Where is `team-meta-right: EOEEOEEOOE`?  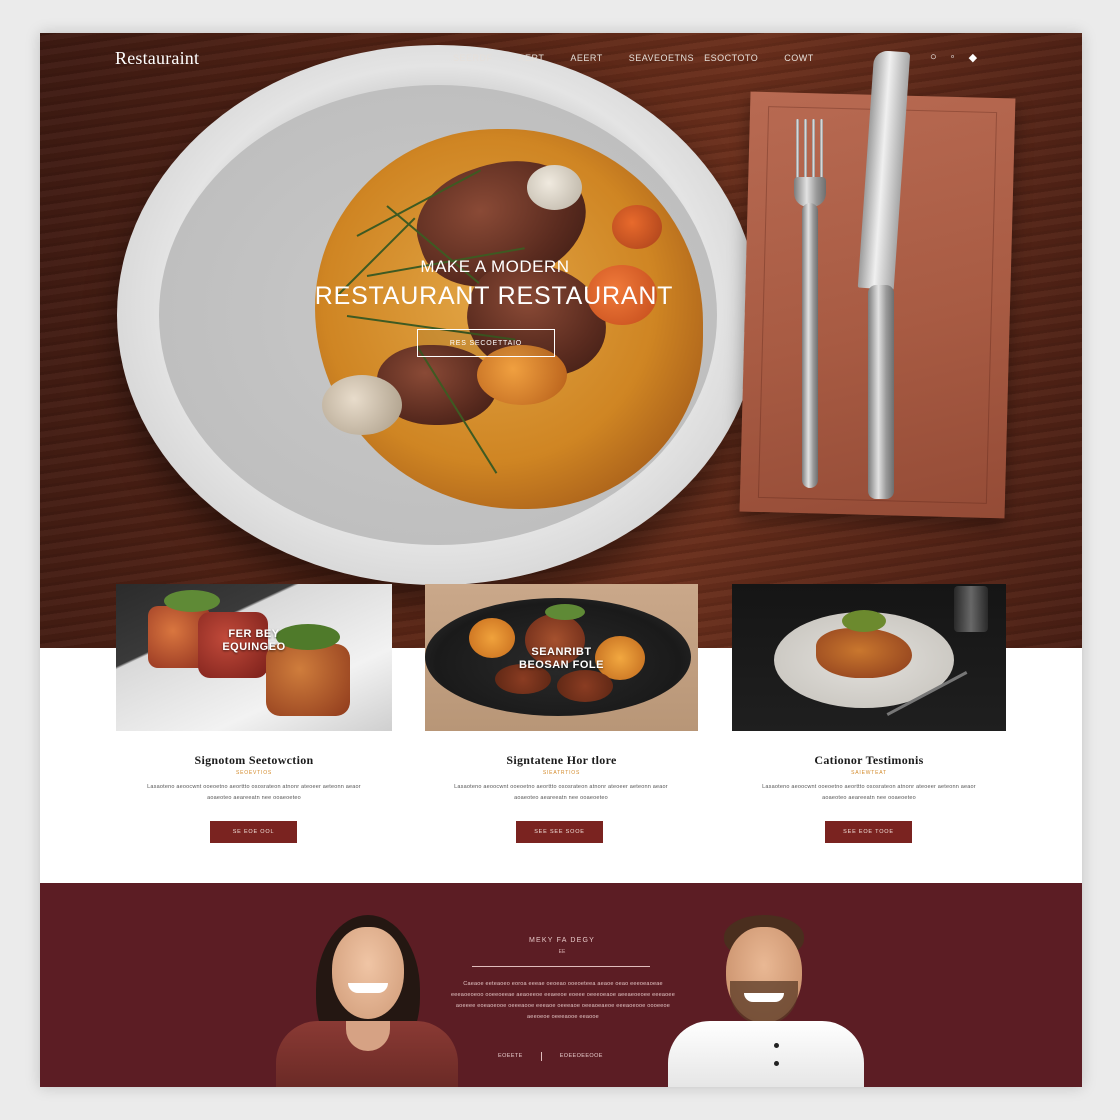
team-meta-right: EOEEOEEOOE is located at coordinates (581, 1057).